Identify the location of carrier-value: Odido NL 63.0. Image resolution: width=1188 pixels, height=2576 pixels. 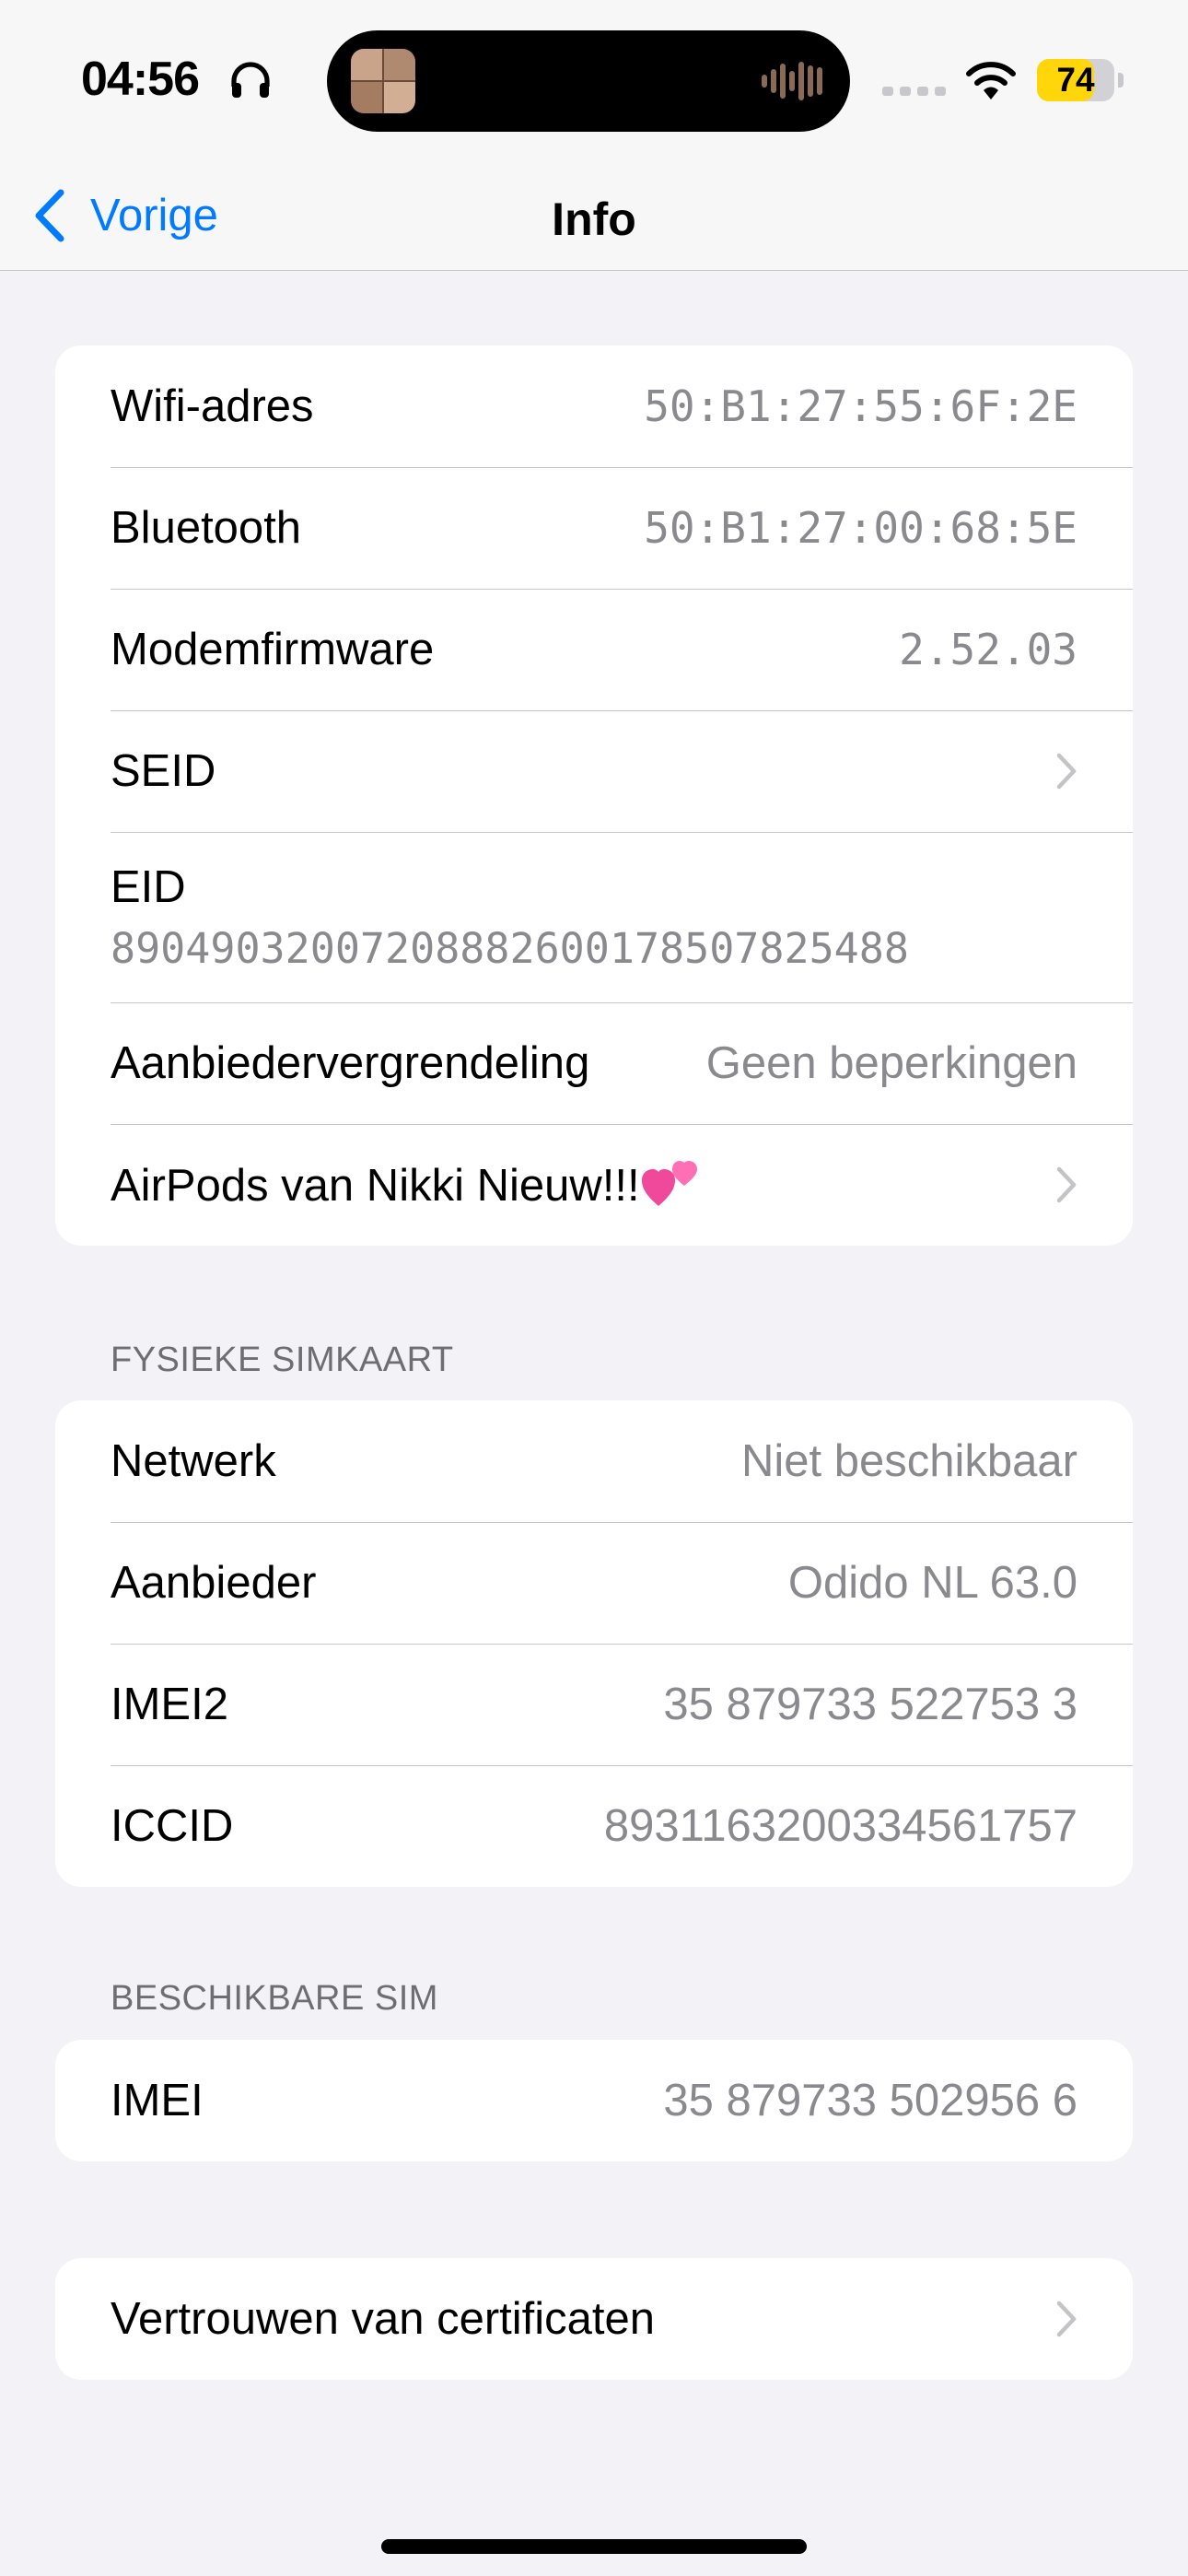
(932, 1583).